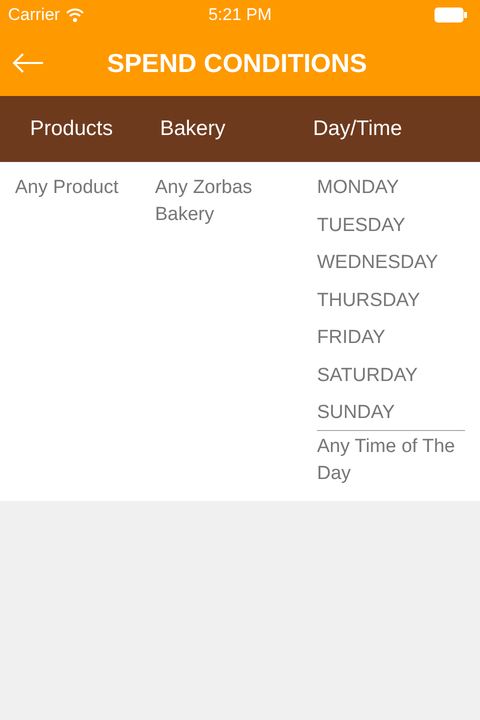 The width and height of the screenshot is (480, 720). I want to click on table-cell-text: Any Zorbas Bakery, so click(204, 201).